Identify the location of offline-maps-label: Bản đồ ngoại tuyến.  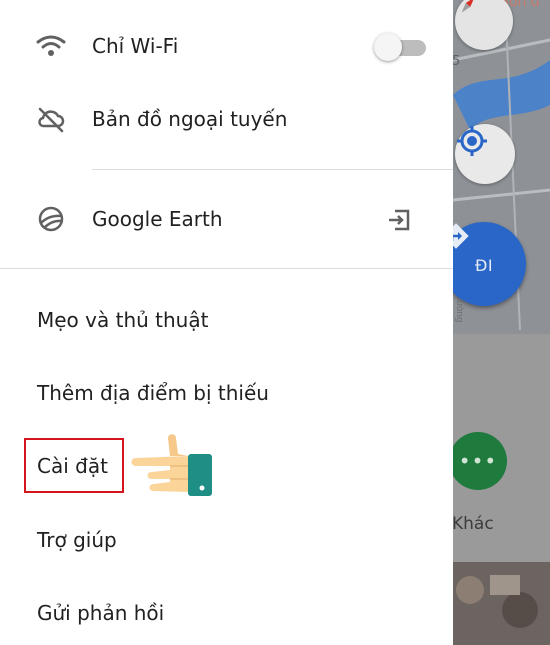
(190, 119).